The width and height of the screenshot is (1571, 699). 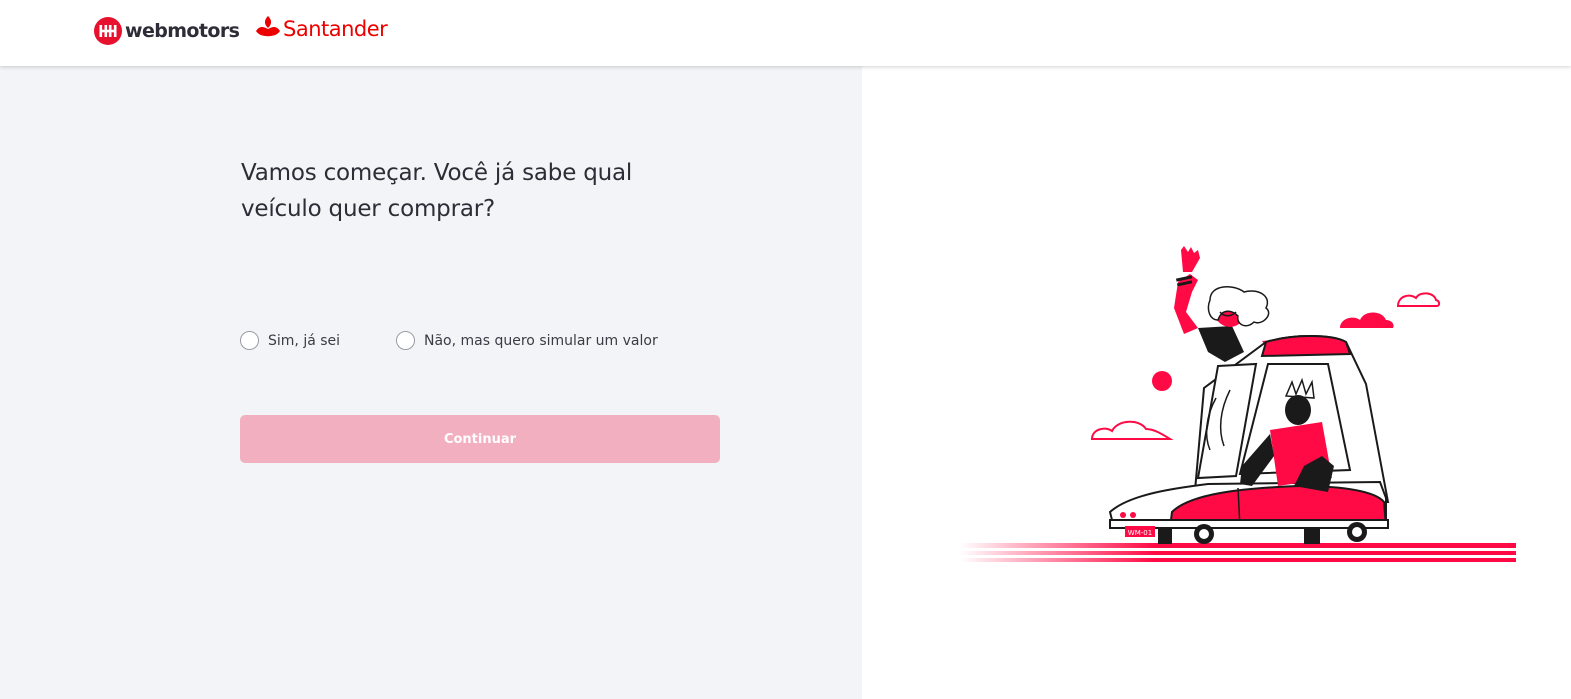 What do you see at coordinates (541, 340) in the screenshot?
I see `option-no-label: Não, mas quero simular um valor` at bounding box center [541, 340].